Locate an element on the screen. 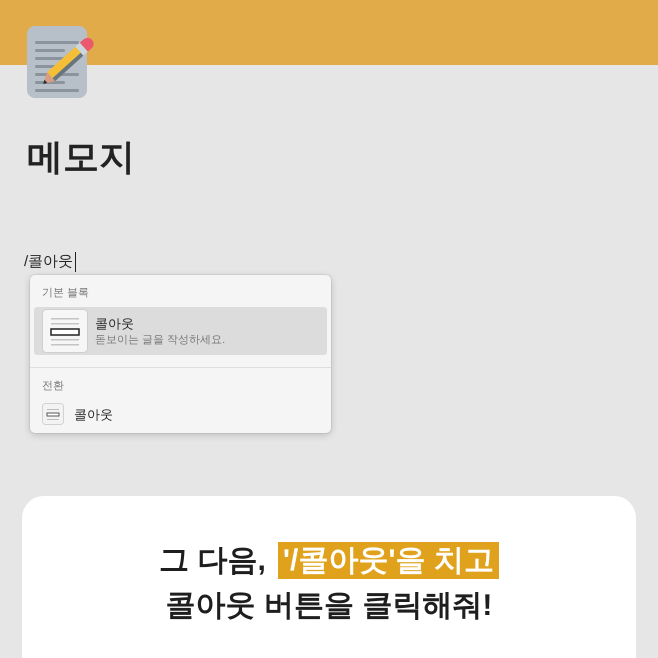 This screenshot has width=658, height=658. command-input: /콜아웃 is located at coordinates (50, 262).